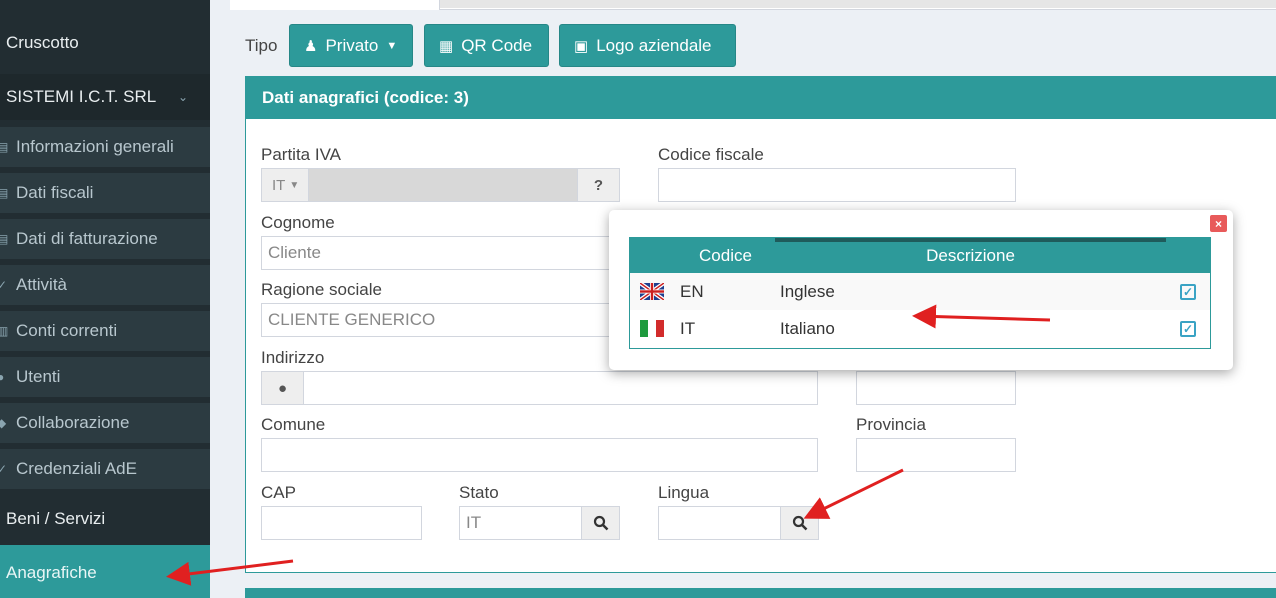 Image resolution: width=1276 pixels, height=598 pixels. I want to click on indirizzo-input, so click(560, 388).